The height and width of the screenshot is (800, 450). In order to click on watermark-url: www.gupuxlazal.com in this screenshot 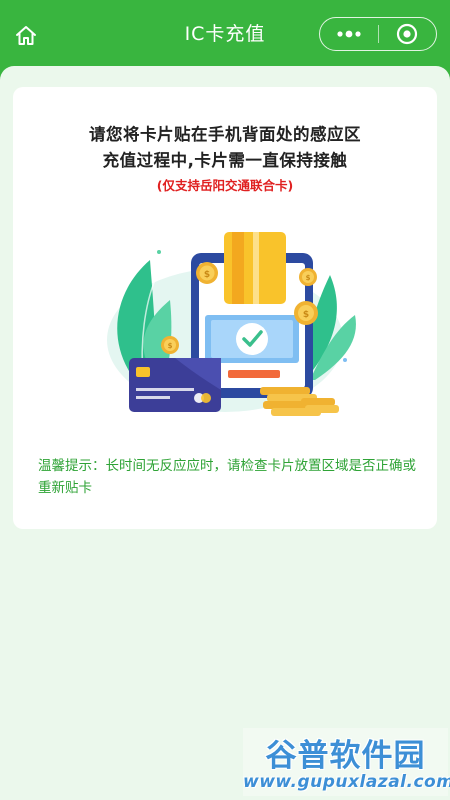, I will do `click(346, 782)`.